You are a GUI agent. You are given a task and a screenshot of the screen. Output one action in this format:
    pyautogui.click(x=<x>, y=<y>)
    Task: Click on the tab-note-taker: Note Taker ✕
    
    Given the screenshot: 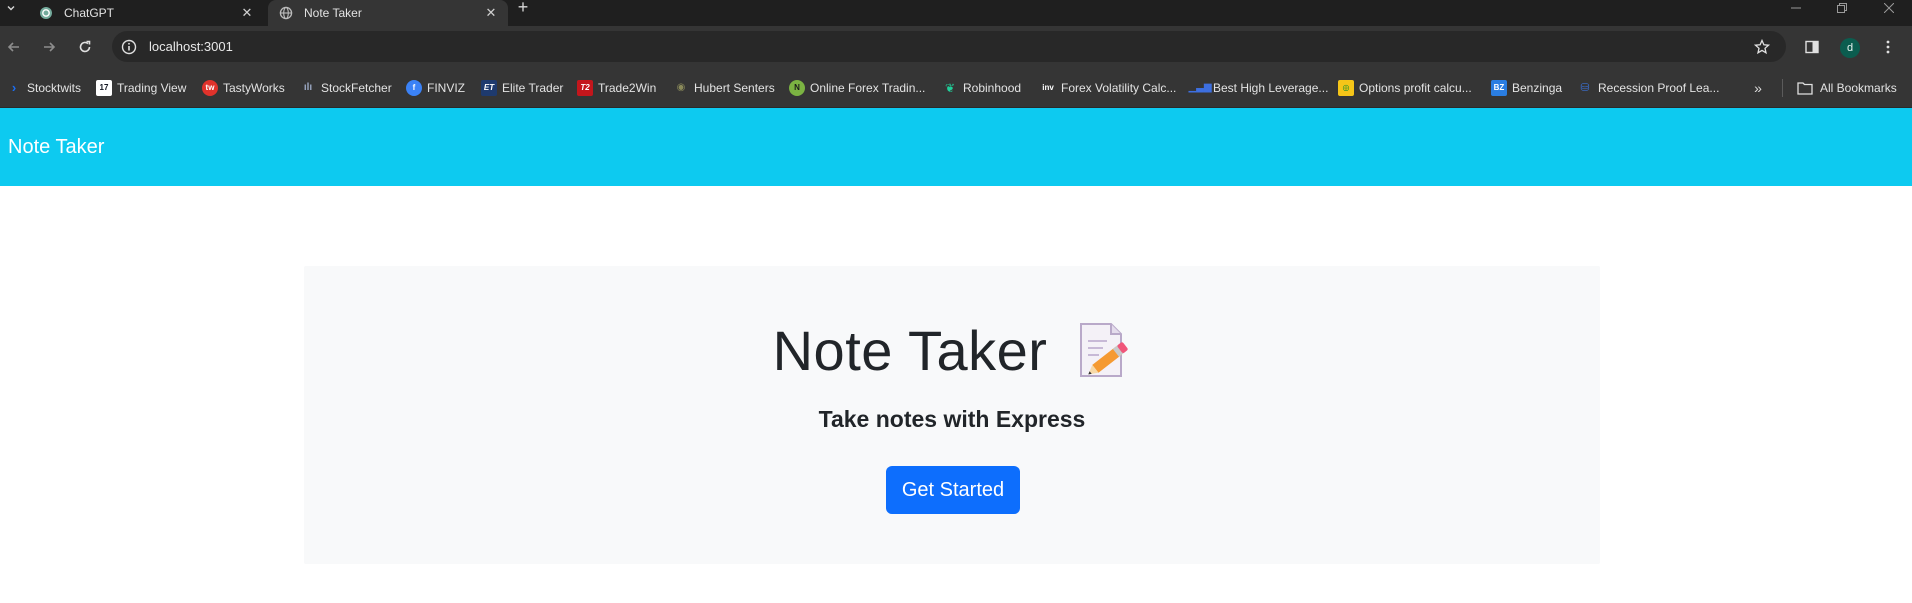 What is the action you would take?
    pyautogui.click(x=388, y=13)
    